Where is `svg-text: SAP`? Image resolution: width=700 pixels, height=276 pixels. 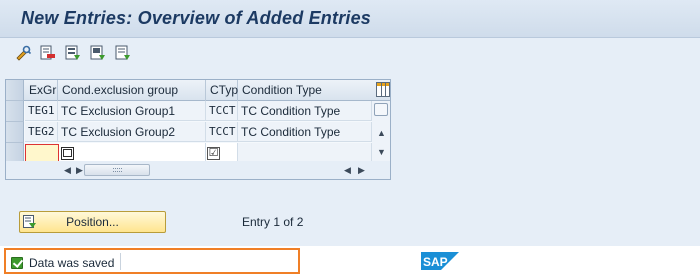 svg-text: SAP is located at coordinates (435, 262).